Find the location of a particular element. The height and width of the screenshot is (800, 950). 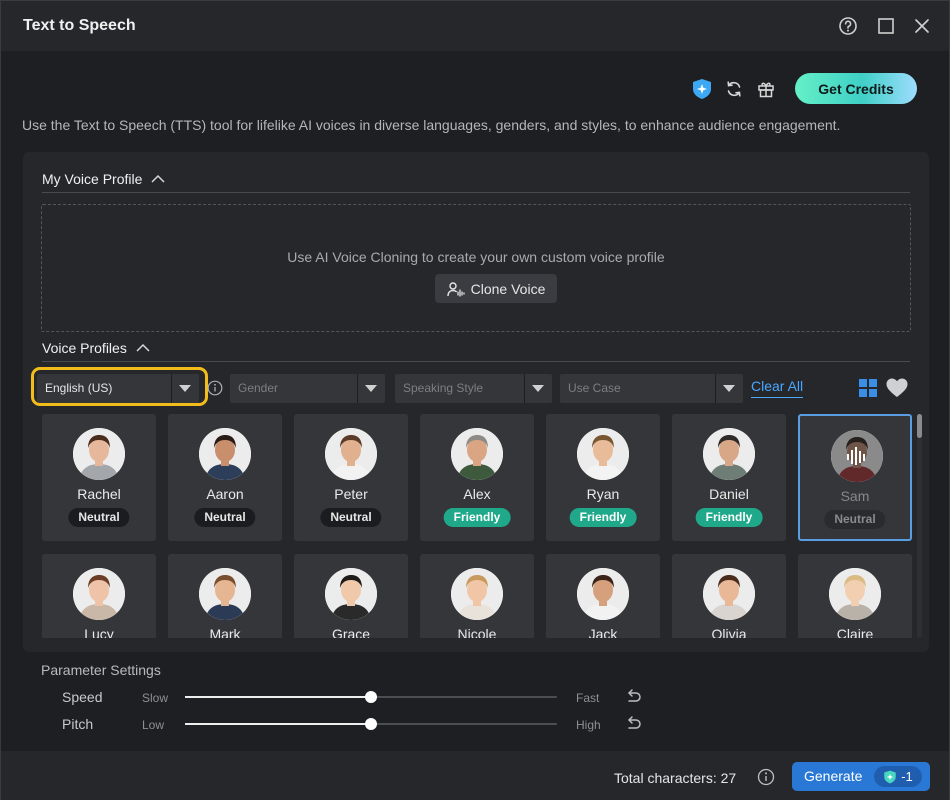

window-title: Text to Speech is located at coordinates (79, 25).